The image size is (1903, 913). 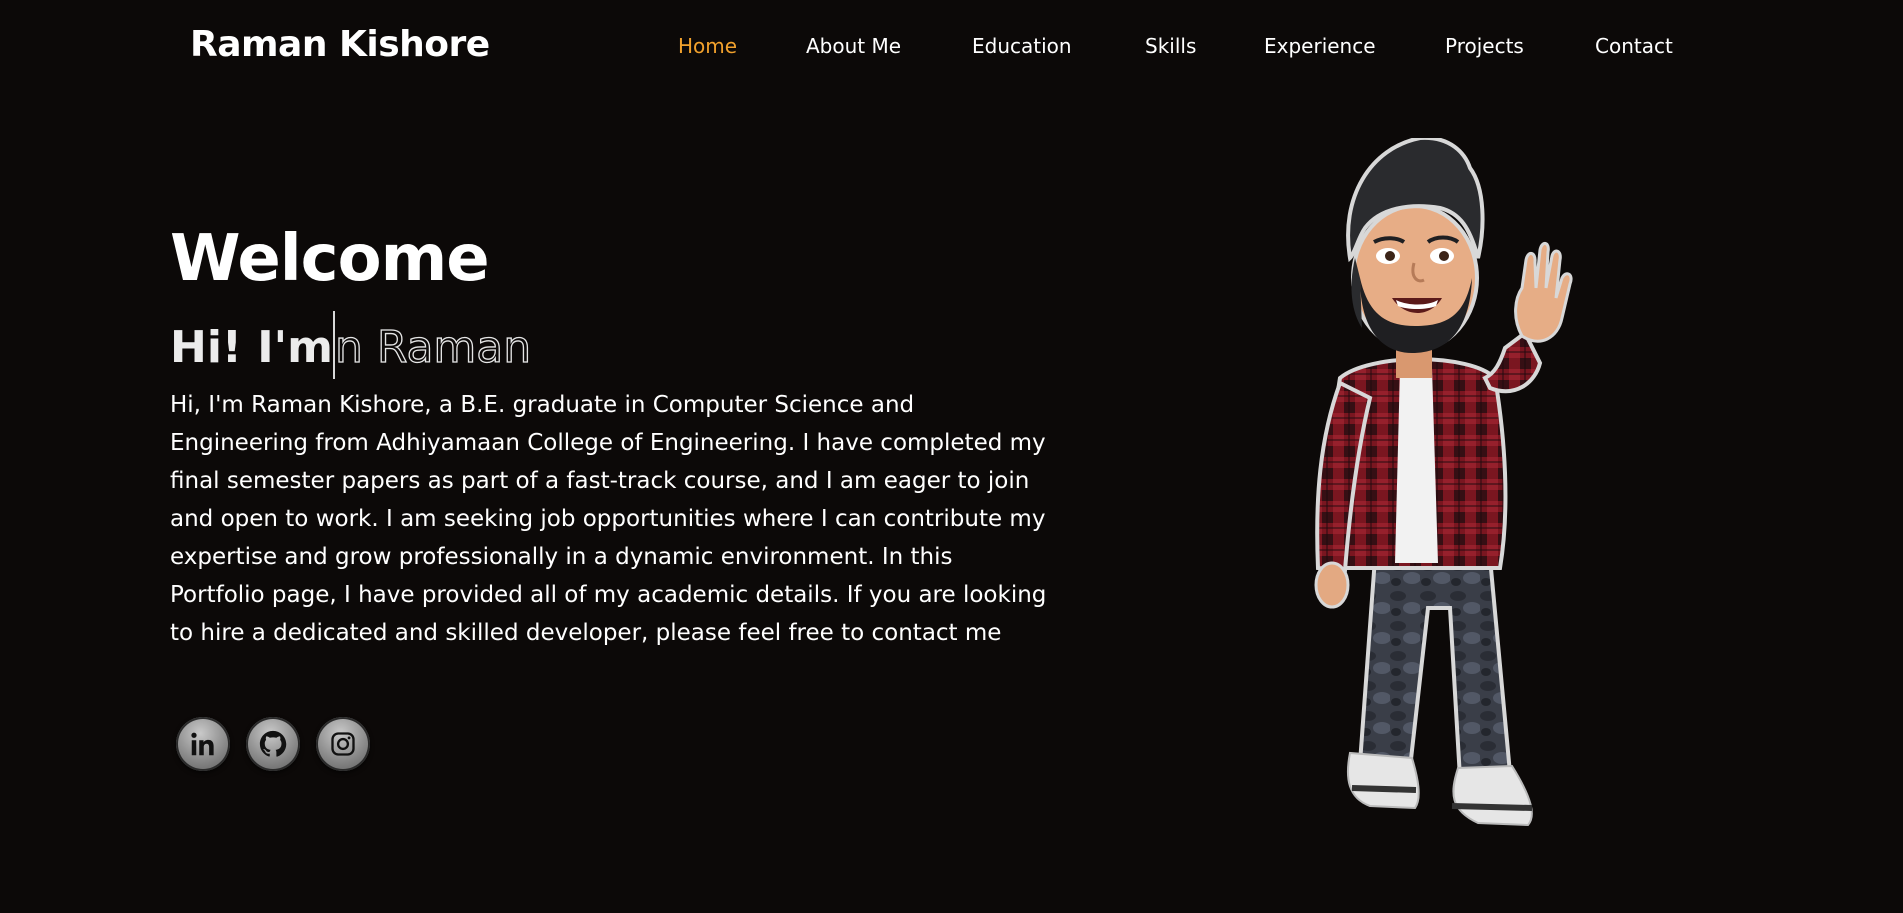 I want to click on nav-experience: Experience, so click(x=1354, y=46).